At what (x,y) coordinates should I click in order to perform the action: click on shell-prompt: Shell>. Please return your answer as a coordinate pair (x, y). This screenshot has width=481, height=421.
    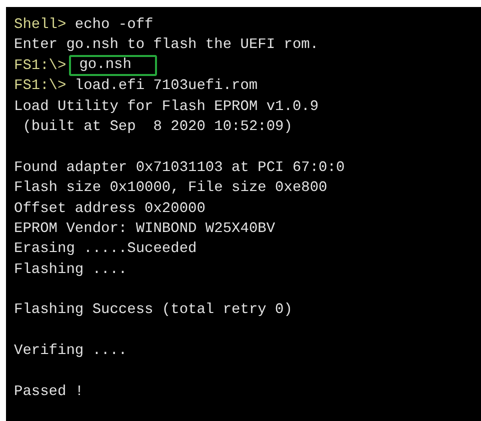
    Looking at the image, I should click on (40, 25).